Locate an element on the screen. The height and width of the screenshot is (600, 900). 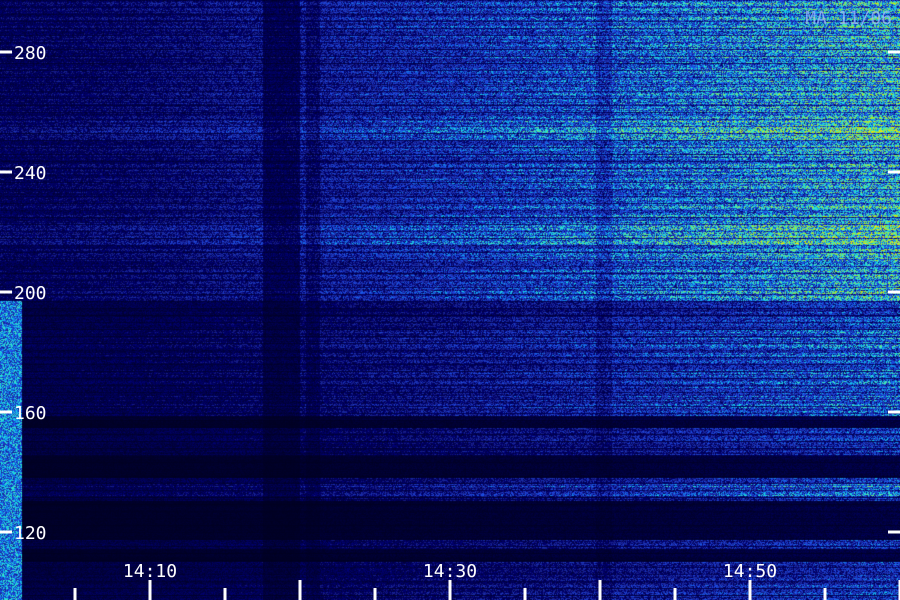
y-tick-label: 200 is located at coordinates (30, 293).